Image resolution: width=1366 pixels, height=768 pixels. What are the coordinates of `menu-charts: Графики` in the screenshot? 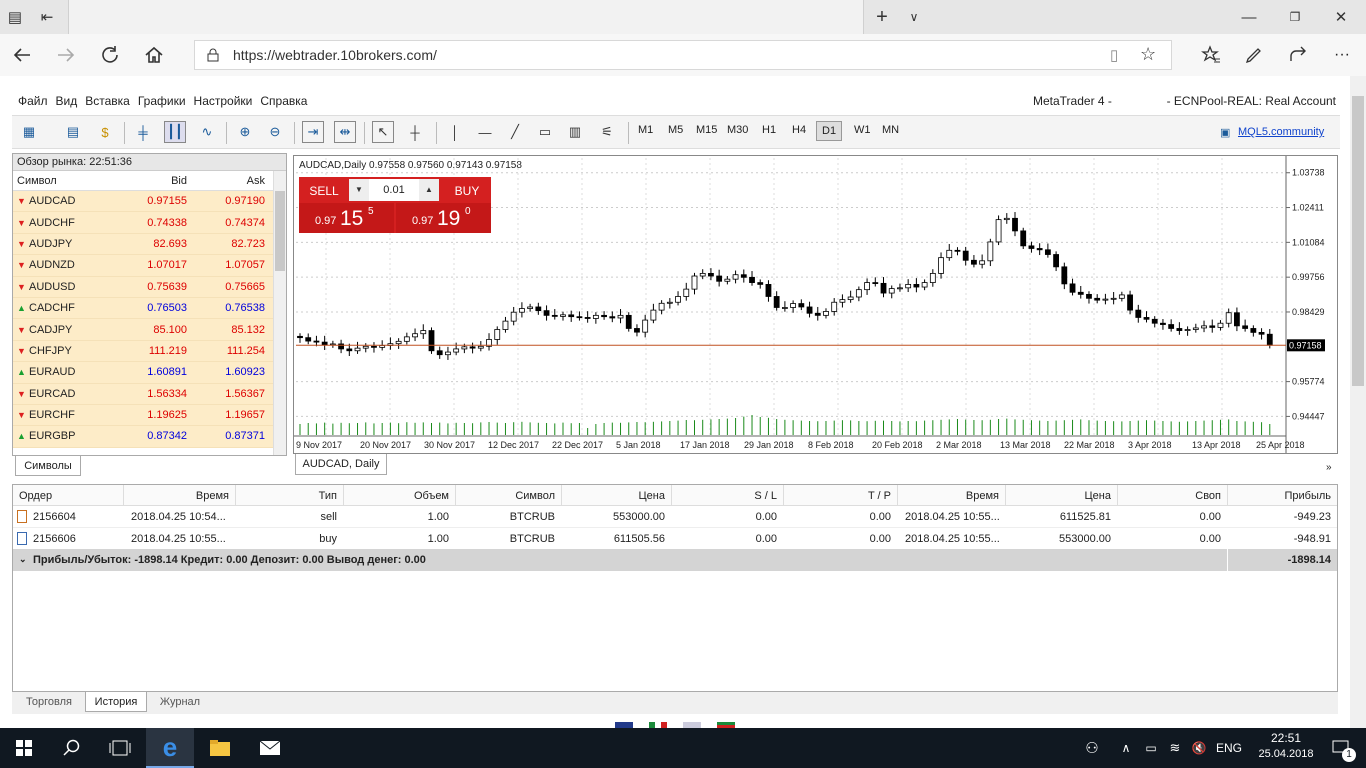 It's located at (162, 101).